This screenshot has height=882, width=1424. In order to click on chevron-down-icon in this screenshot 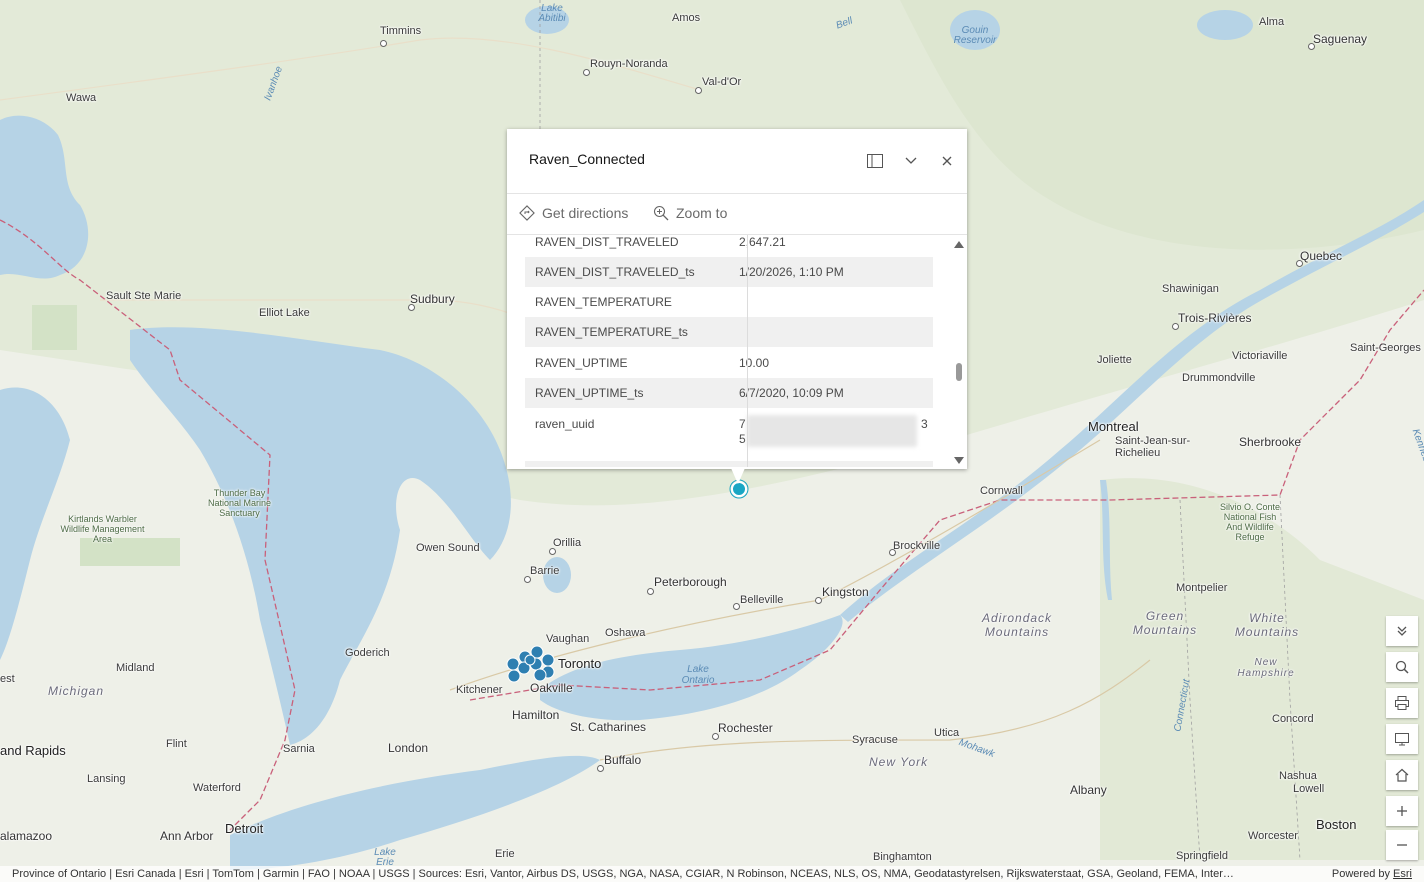, I will do `click(911, 160)`.